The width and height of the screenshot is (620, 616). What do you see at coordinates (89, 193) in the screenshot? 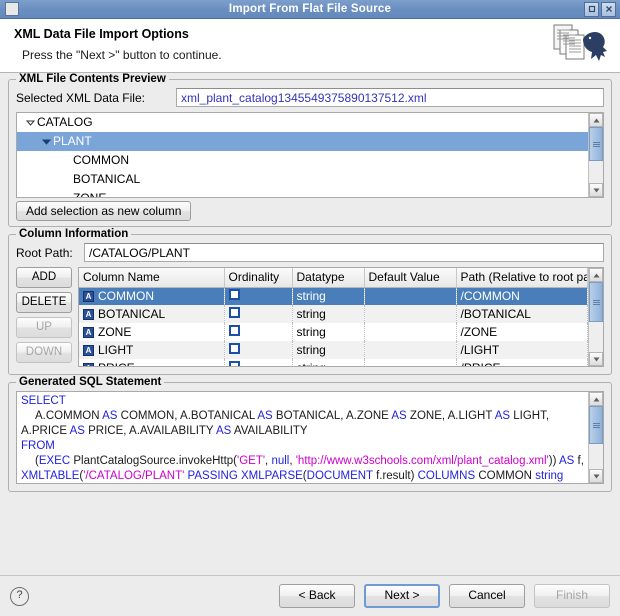
I see `tree-node-label: ZONE` at bounding box center [89, 193].